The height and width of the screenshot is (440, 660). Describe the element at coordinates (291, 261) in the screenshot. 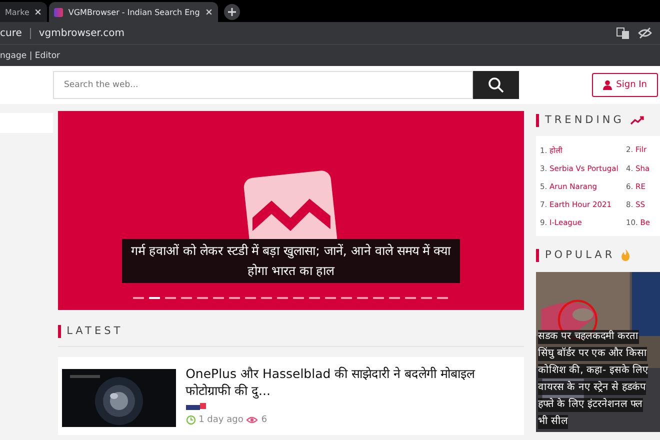

I see `hero-headline: गर्म हवाओं को लेकर स्टडी में बड़ा खुलासा; जानें, आने वाले समय में क्या होगा भारत का हाल` at that location.